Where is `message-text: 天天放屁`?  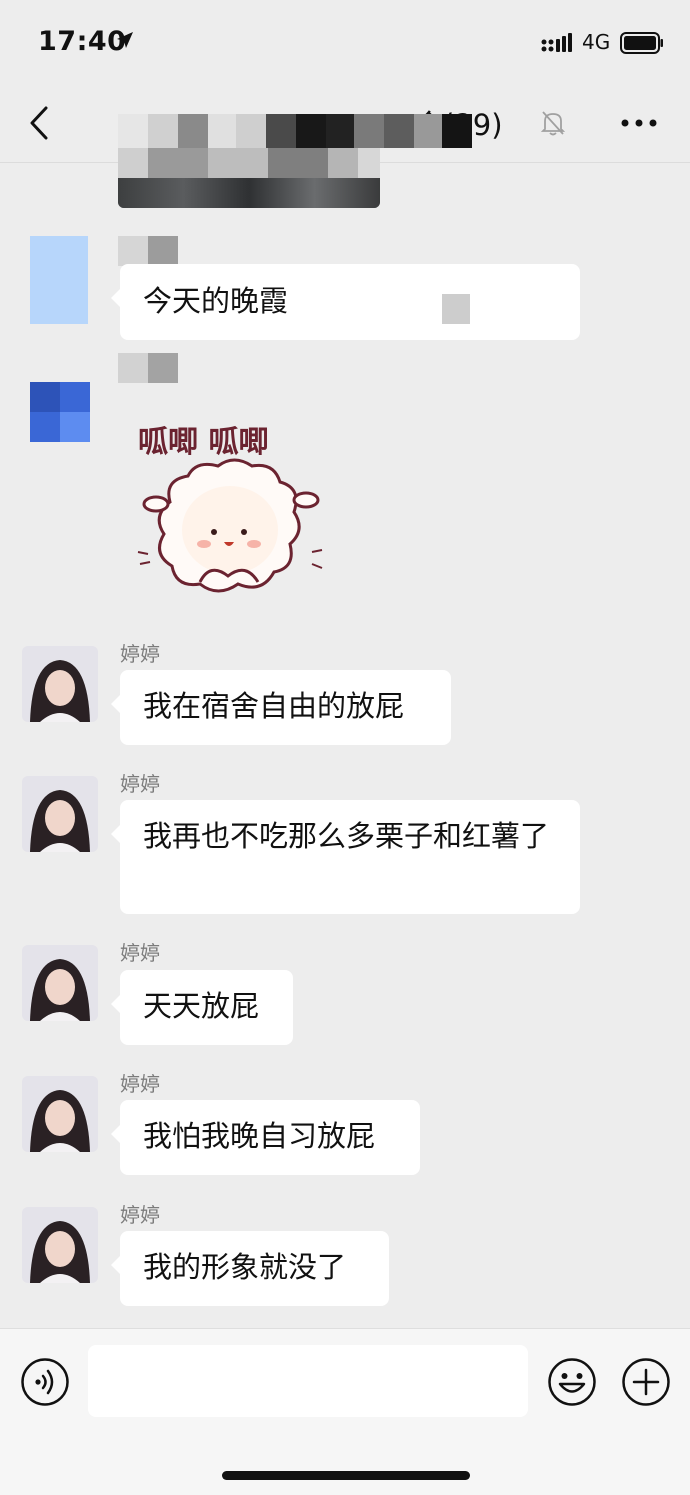 message-text: 天天放屁 is located at coordinates (201, 1006).